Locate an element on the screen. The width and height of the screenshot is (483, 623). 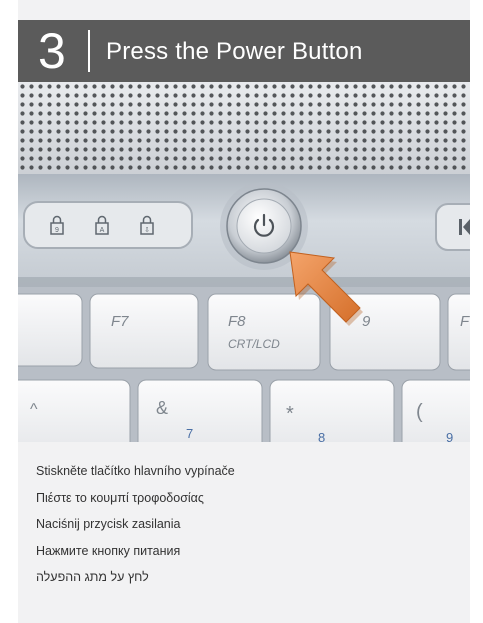
step-header: 3 Press the Power Button is located at coordinates (244, 51).